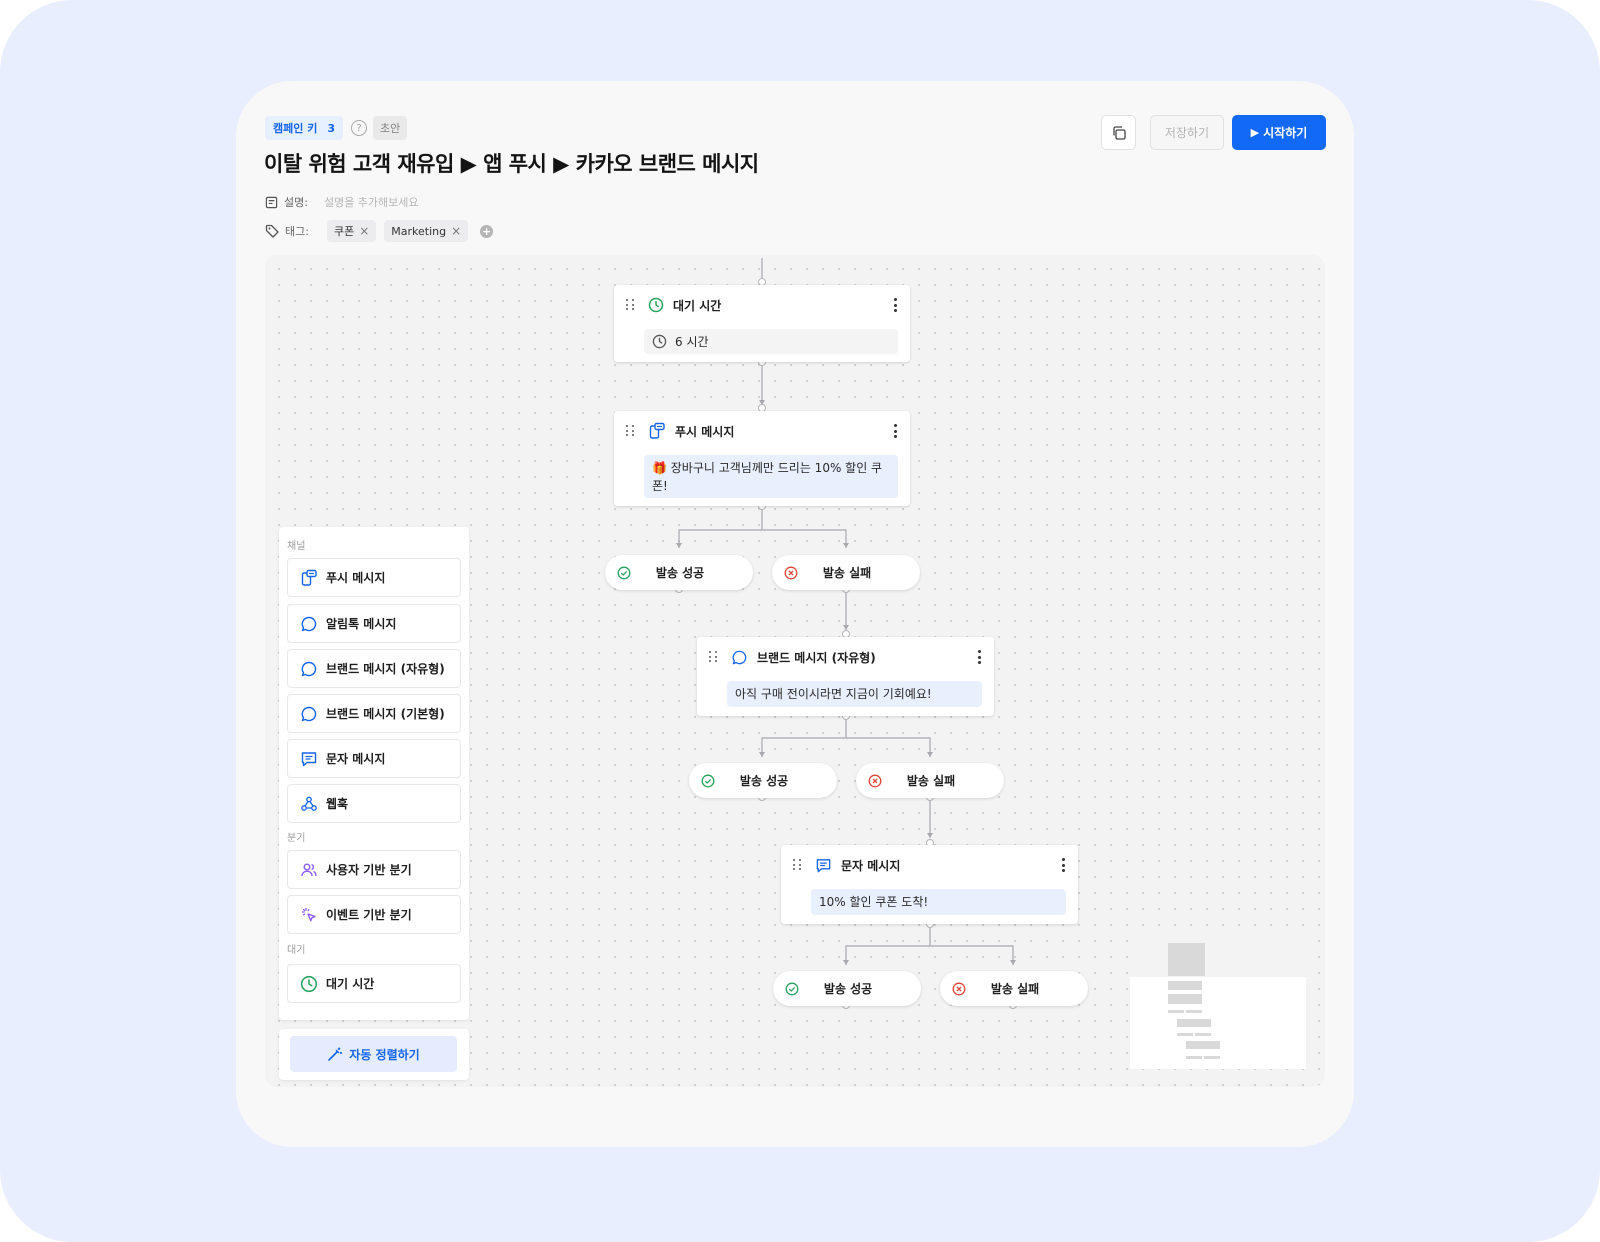  I want to click on section-label-wait: 대기, so click(296, 950).